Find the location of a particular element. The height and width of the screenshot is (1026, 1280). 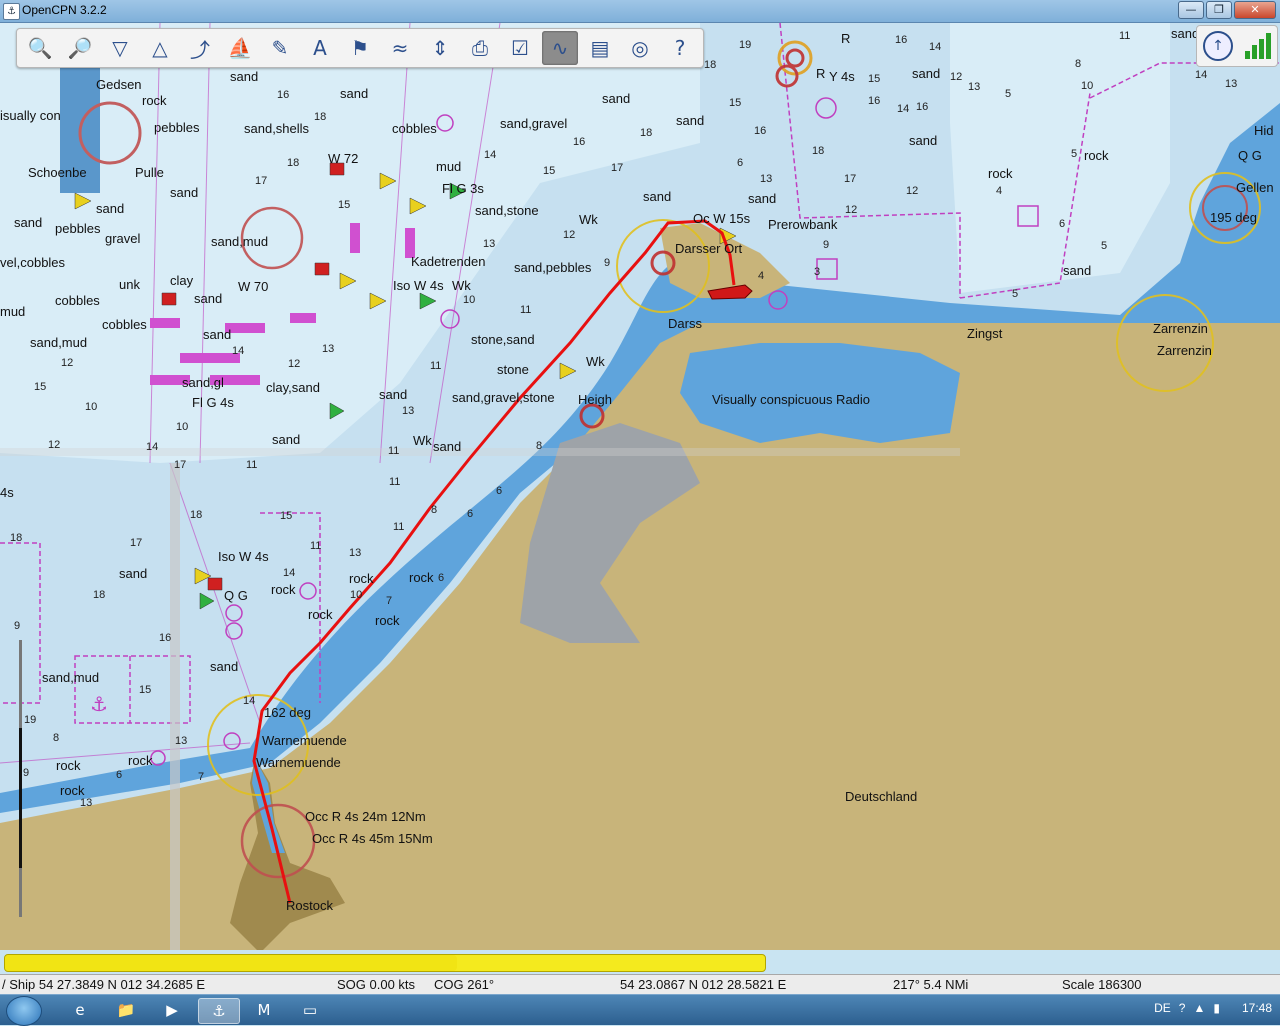

route-icon: ⤴ is located at coordinates (200, 48).